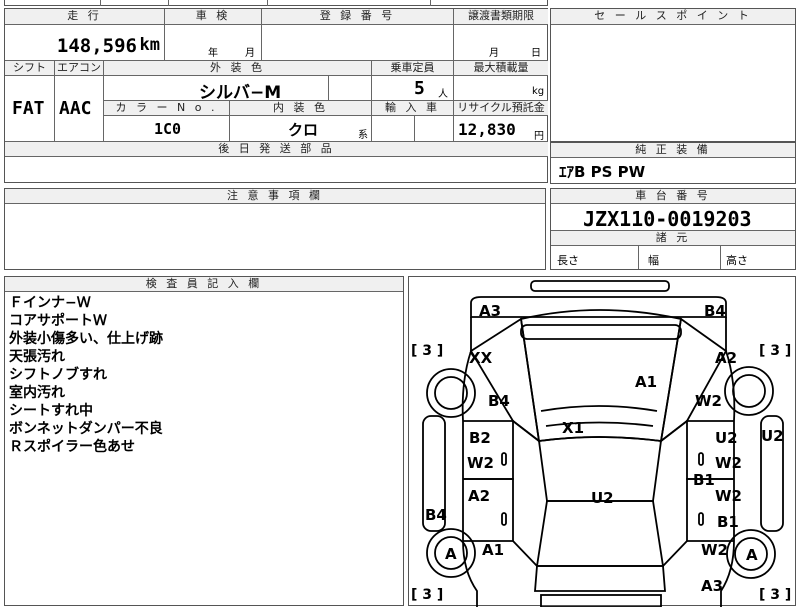  Describe the element at coordinates (301, 108) in the screenshot. I see `interior-color-header: 内 装 色` at that location.